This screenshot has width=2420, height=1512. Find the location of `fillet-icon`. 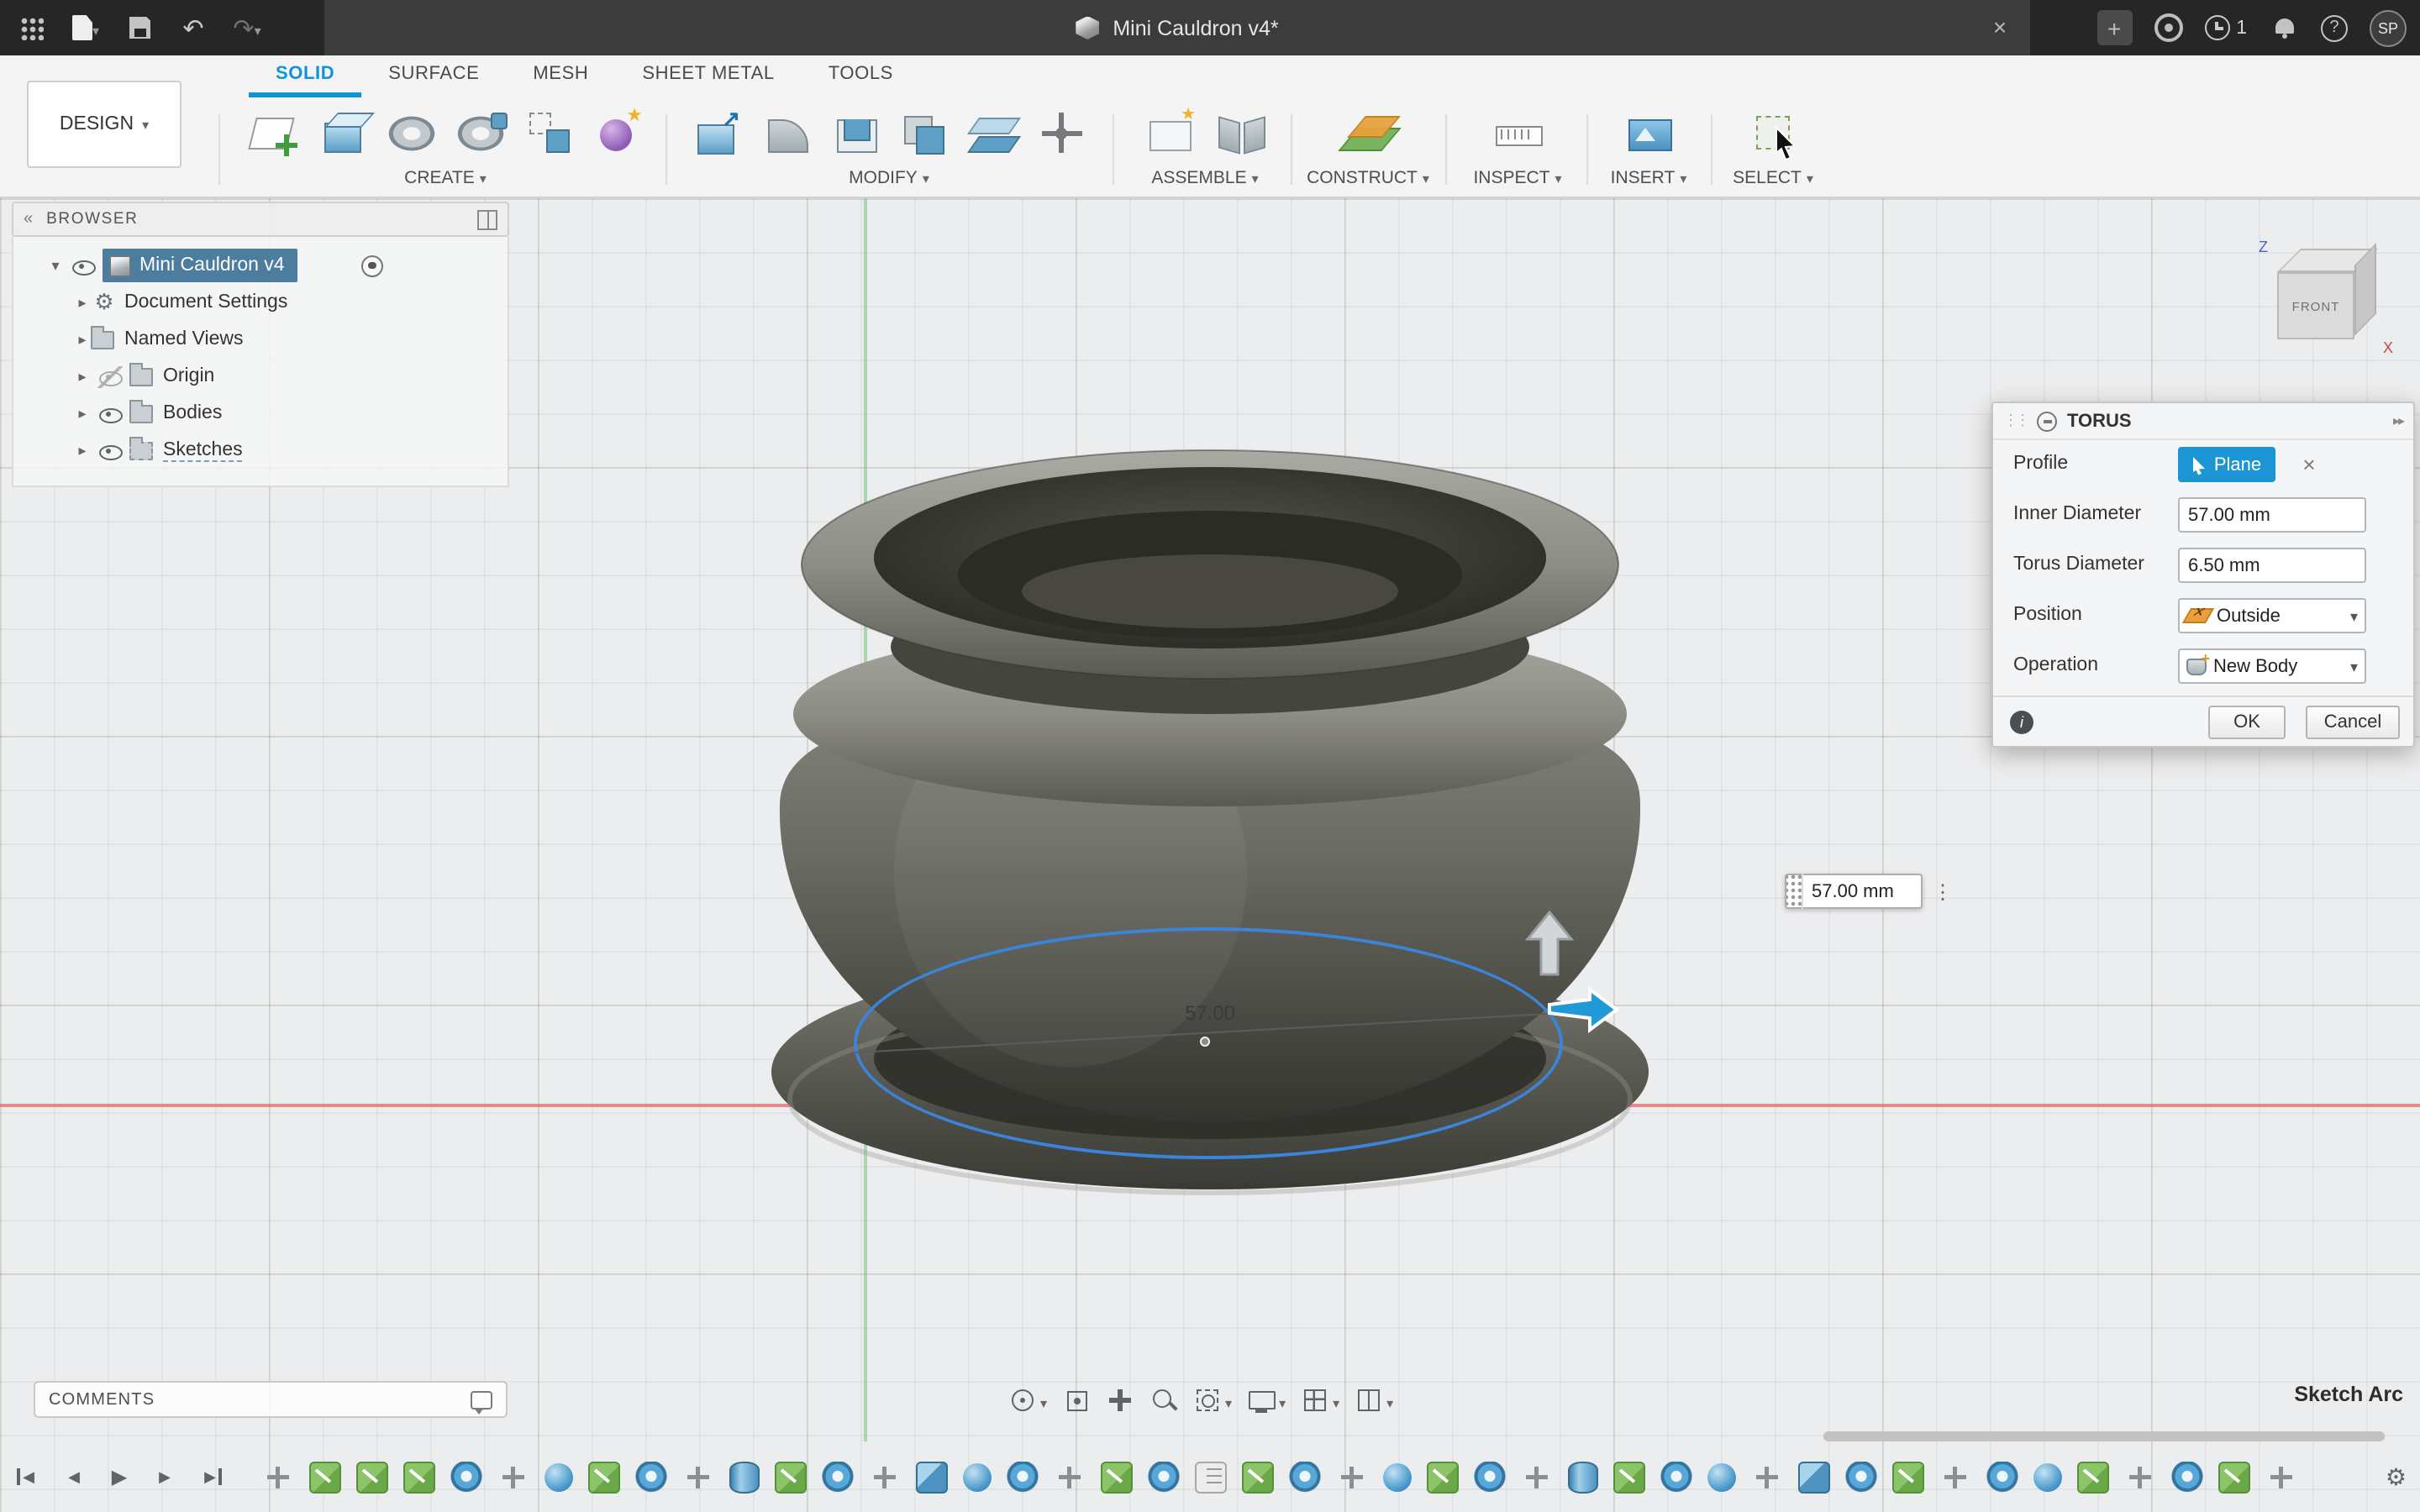

fillet-icon is located at coordinates (786, 133).